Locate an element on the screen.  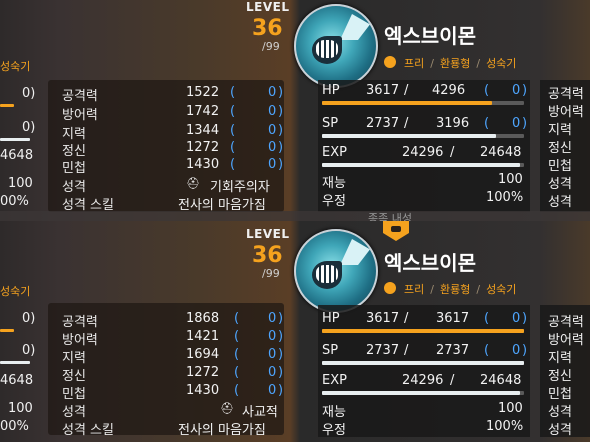
personality-value: 기회주의자 is located at coordinates (240, 187).